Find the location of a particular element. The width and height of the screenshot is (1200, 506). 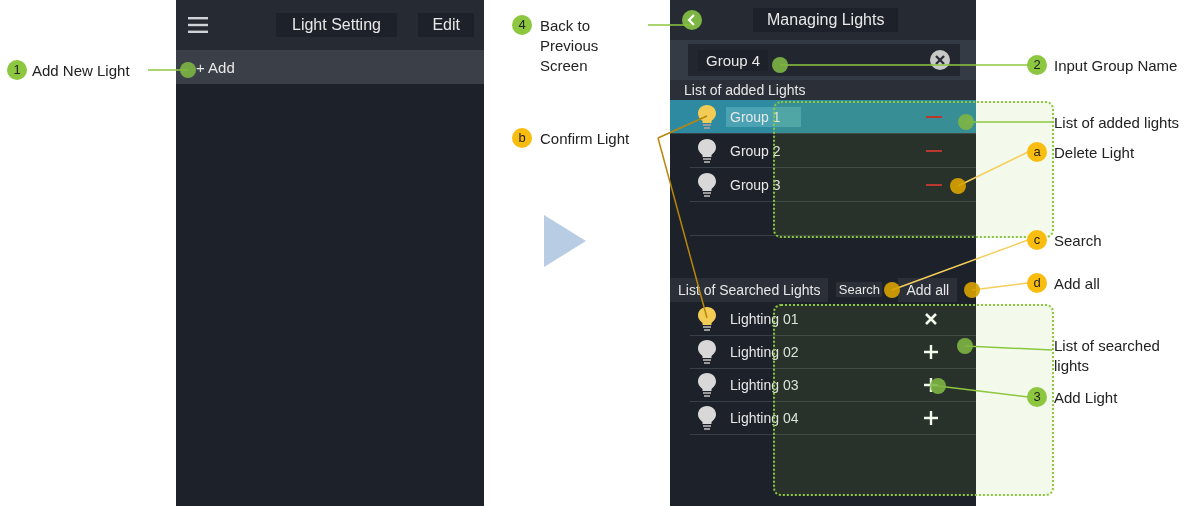

group-name-field: Group 4 is located at coordinates (824, 60).